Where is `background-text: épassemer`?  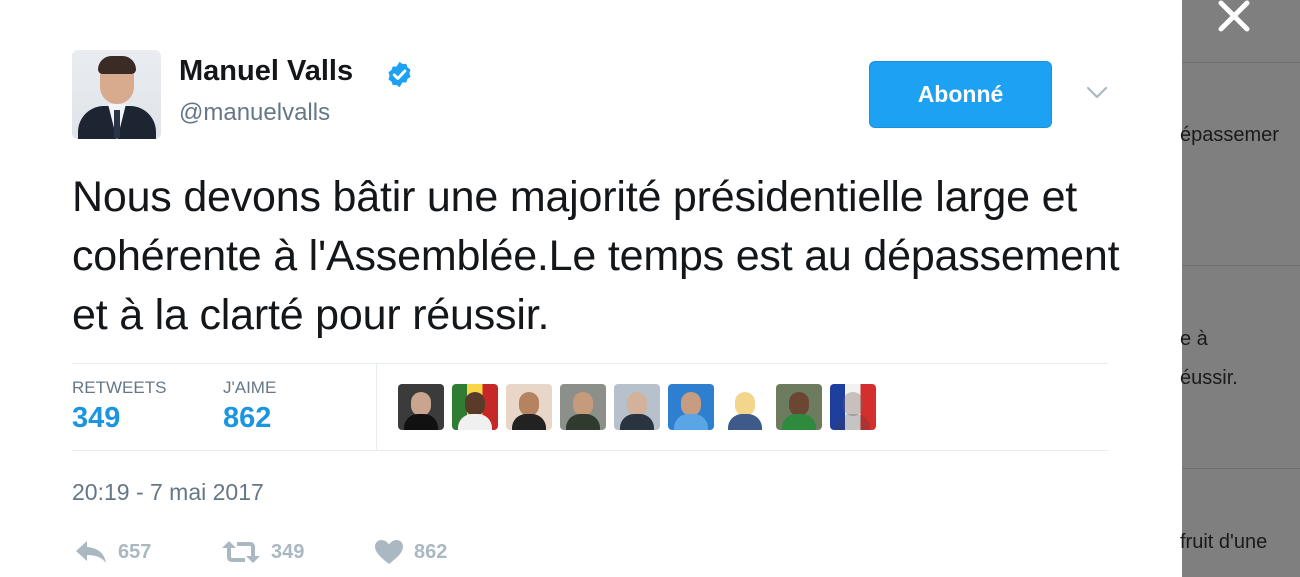 background-text: épassemer is located at coordinates (1229, 135).